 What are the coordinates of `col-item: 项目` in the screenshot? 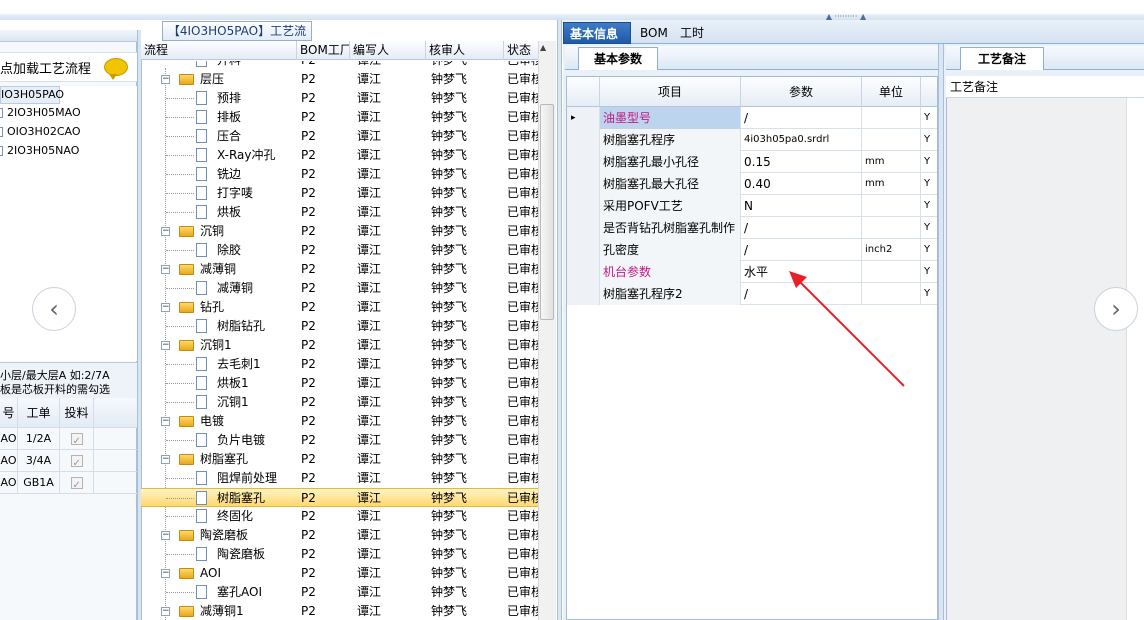 It's located at (670, 92).